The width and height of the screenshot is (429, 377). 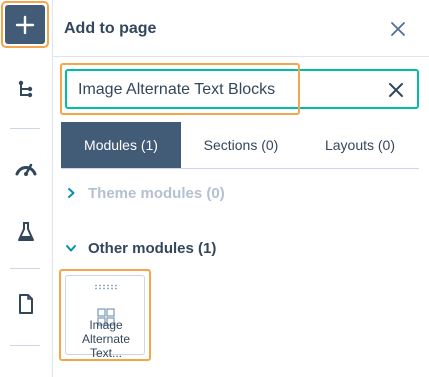 I want to click on tab-modules: Modules (1), so click(x=121, y=145).